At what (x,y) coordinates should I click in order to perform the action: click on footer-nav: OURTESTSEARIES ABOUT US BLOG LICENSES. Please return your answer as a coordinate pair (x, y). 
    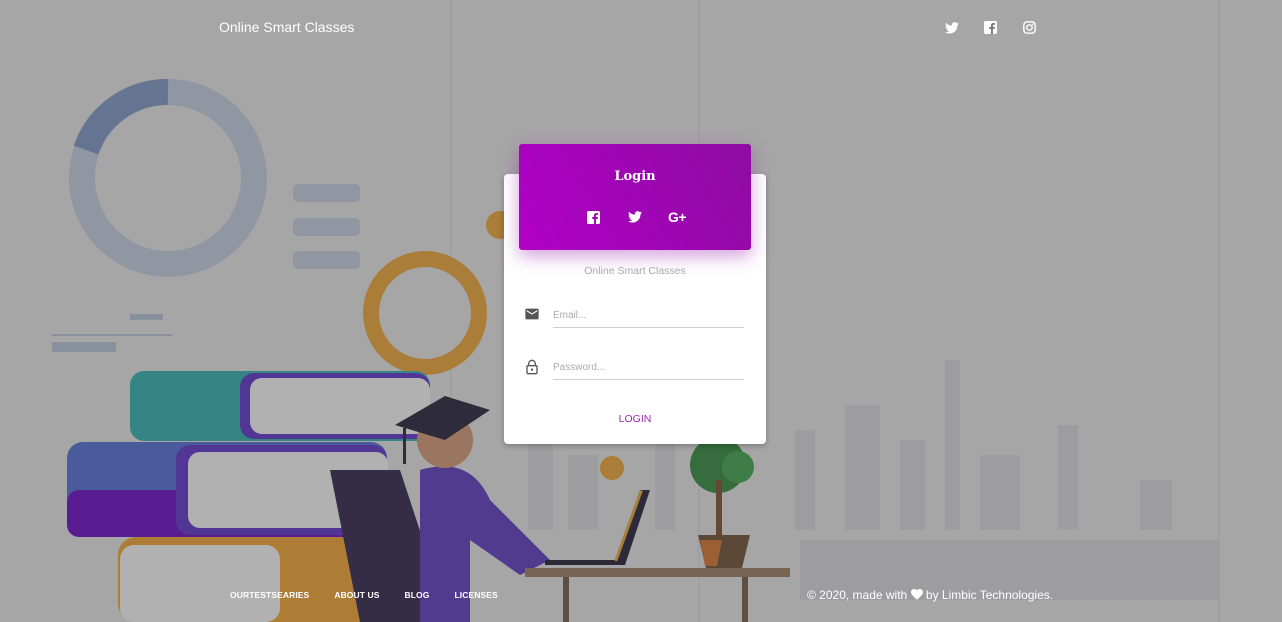
    Looking at the image, I should click on (364, 595).